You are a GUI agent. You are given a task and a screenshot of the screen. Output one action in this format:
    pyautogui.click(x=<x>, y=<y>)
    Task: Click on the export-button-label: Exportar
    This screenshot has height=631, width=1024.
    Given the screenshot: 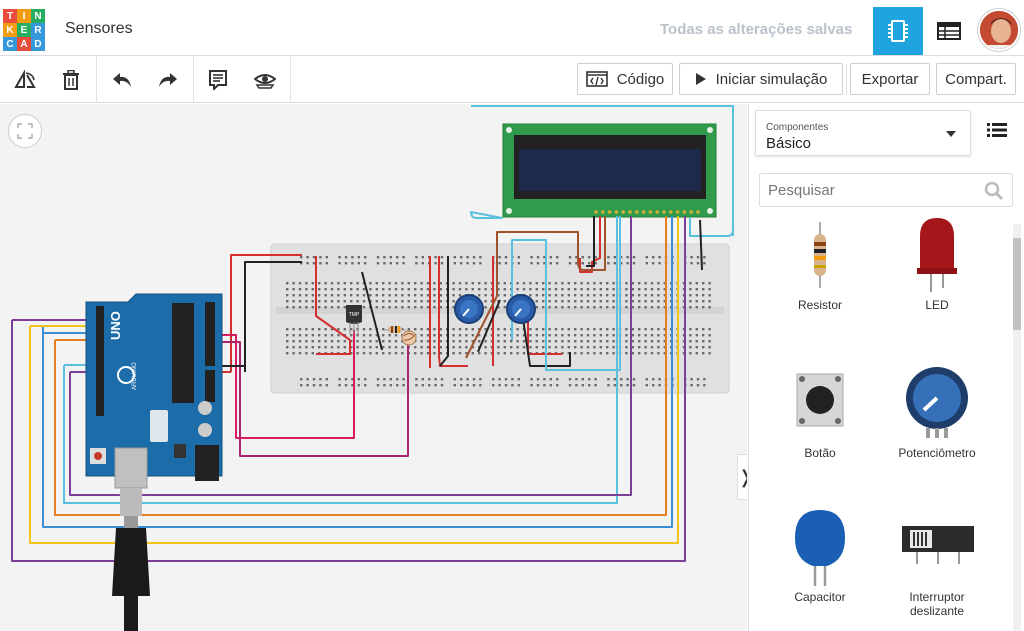 What is the action you would take?
    pyautogui.click(x=890, y=79)
    